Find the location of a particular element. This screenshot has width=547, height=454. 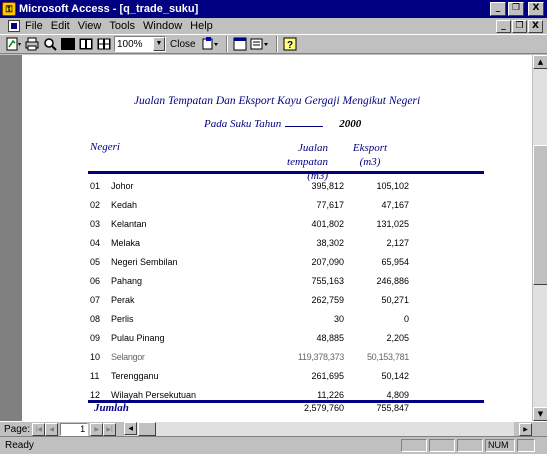

toolbar-separator is located at coordinates (226, 44).